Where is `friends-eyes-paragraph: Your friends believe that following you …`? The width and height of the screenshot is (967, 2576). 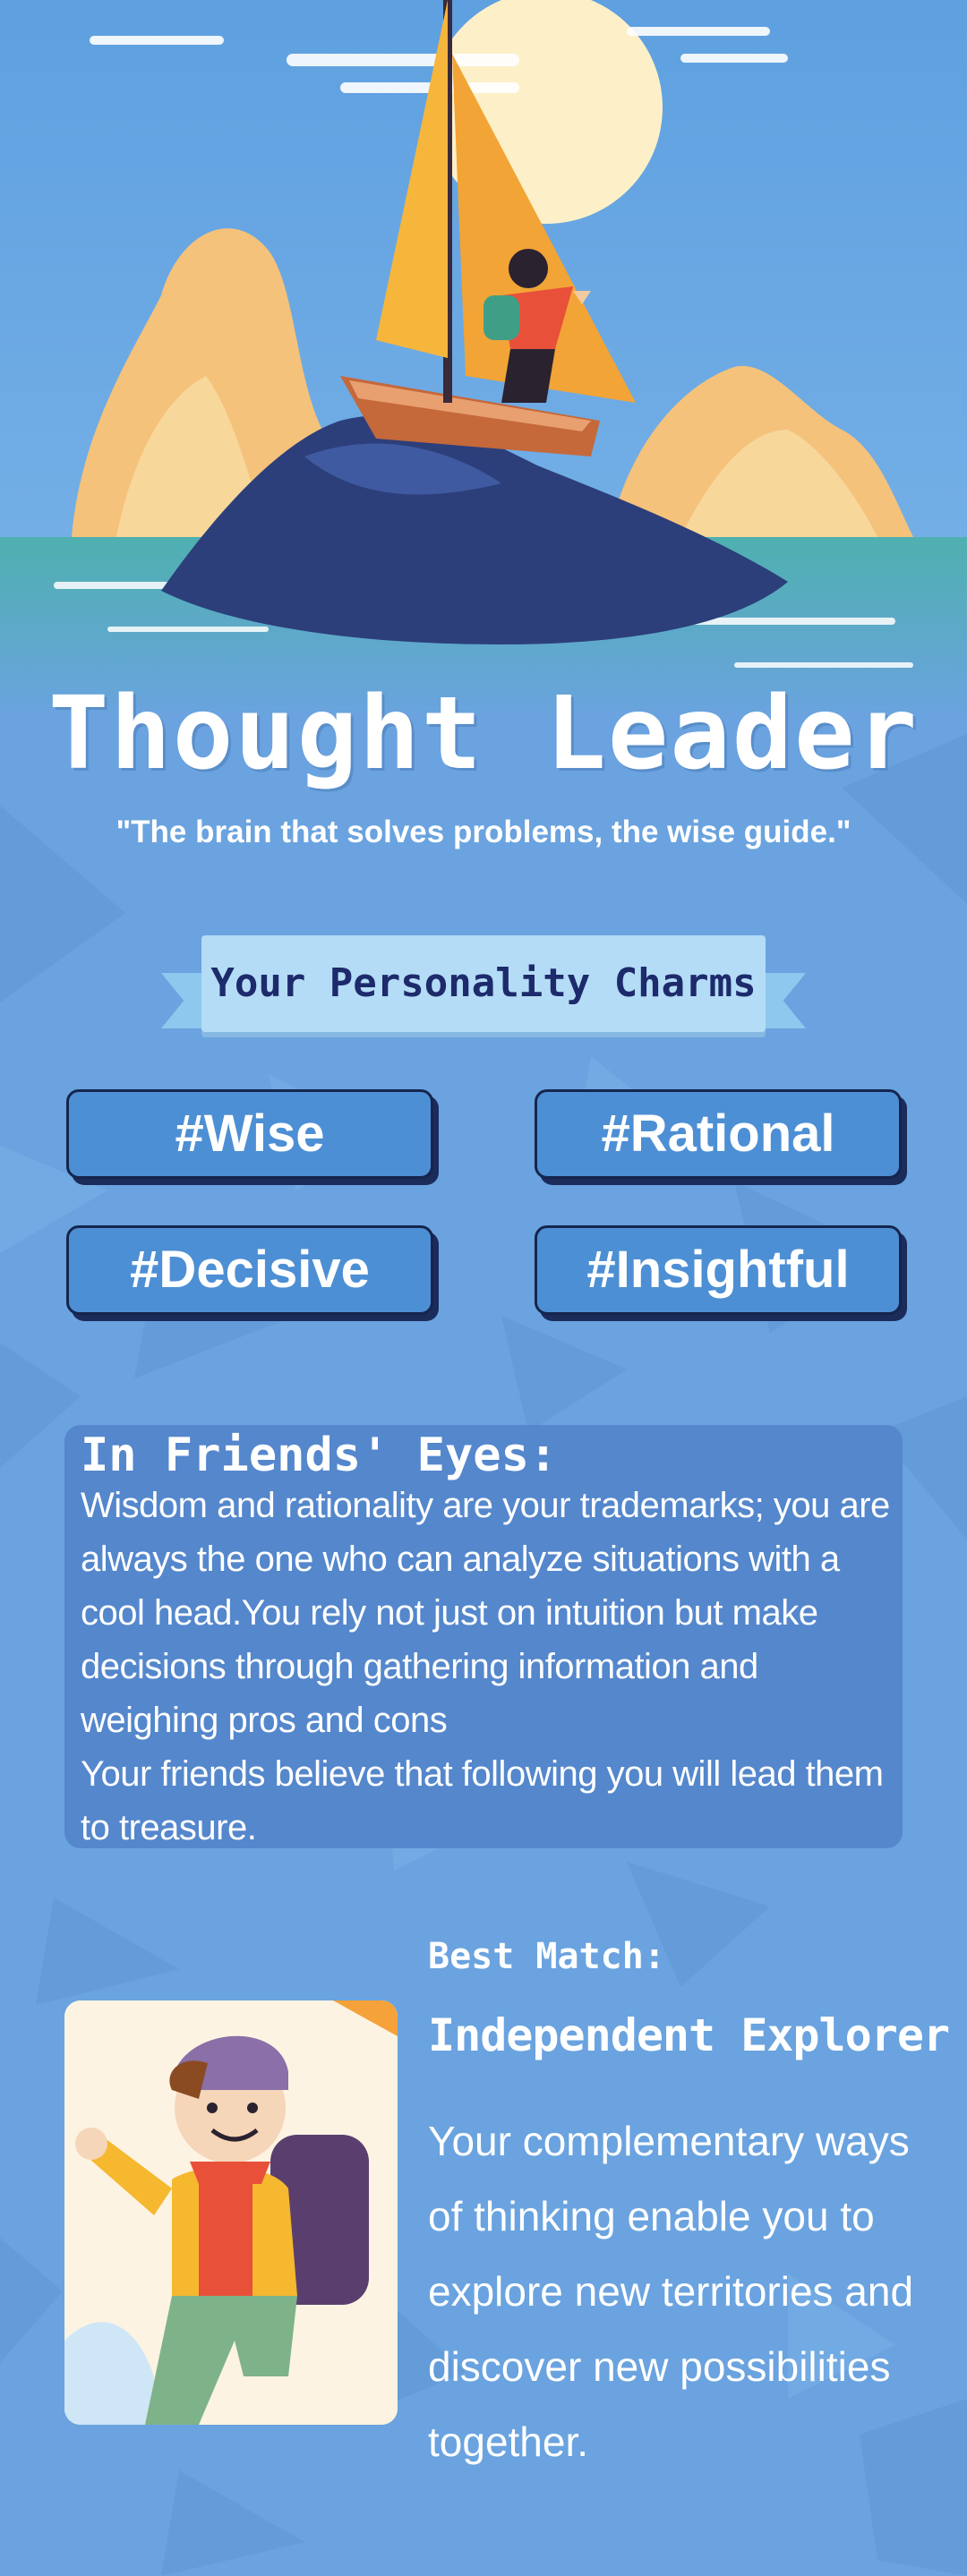 friends-eyes-paragraph: Your friends believe that following you … is located at coordinates (482, 1800).